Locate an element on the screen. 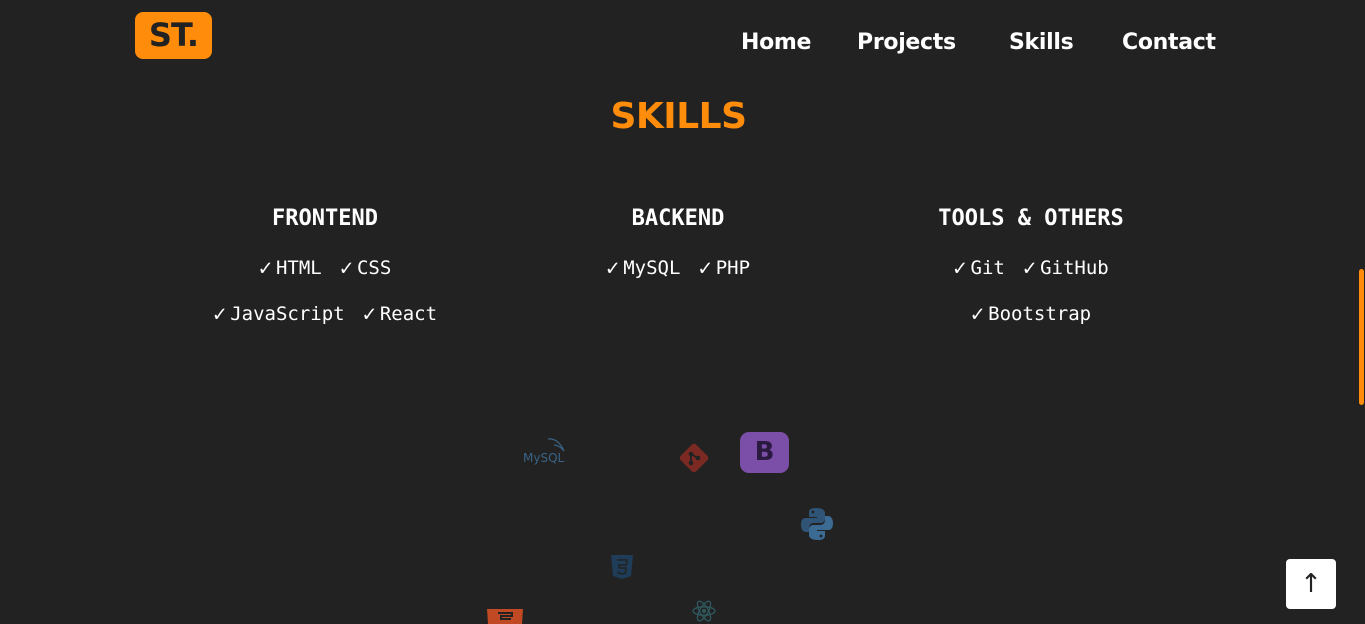  skill-item: ✓ MySQL is located at coordinates (643, 268).